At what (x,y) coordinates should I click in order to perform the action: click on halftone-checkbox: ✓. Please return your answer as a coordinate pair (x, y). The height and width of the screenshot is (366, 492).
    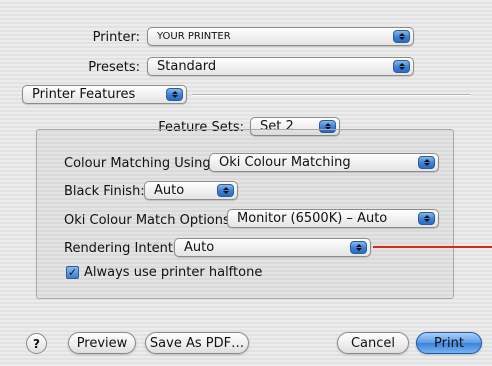
    Looking at the image, I should click on (72, 272).